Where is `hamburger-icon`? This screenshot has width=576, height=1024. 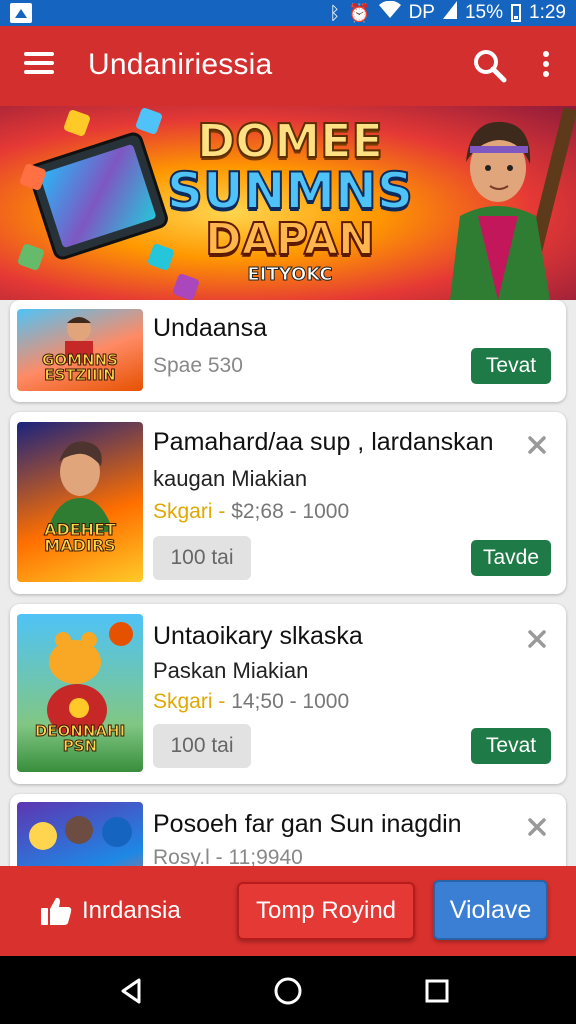 hamburger-icon is located at coordinates (39, 54).